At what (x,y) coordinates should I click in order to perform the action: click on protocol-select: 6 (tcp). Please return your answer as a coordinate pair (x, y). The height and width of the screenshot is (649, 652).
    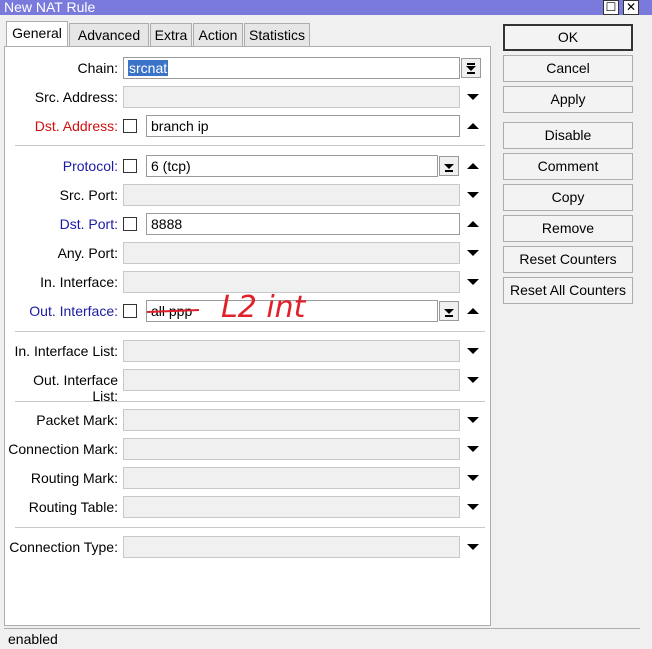
    Looking at the image, I should click on (292, 166).